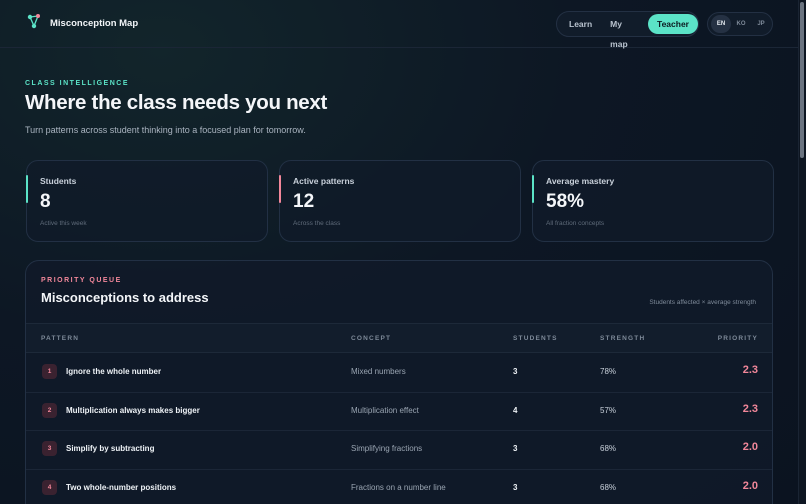 The image size is (806, 504). I want to click on stat-label: Students, so click(58, 181).